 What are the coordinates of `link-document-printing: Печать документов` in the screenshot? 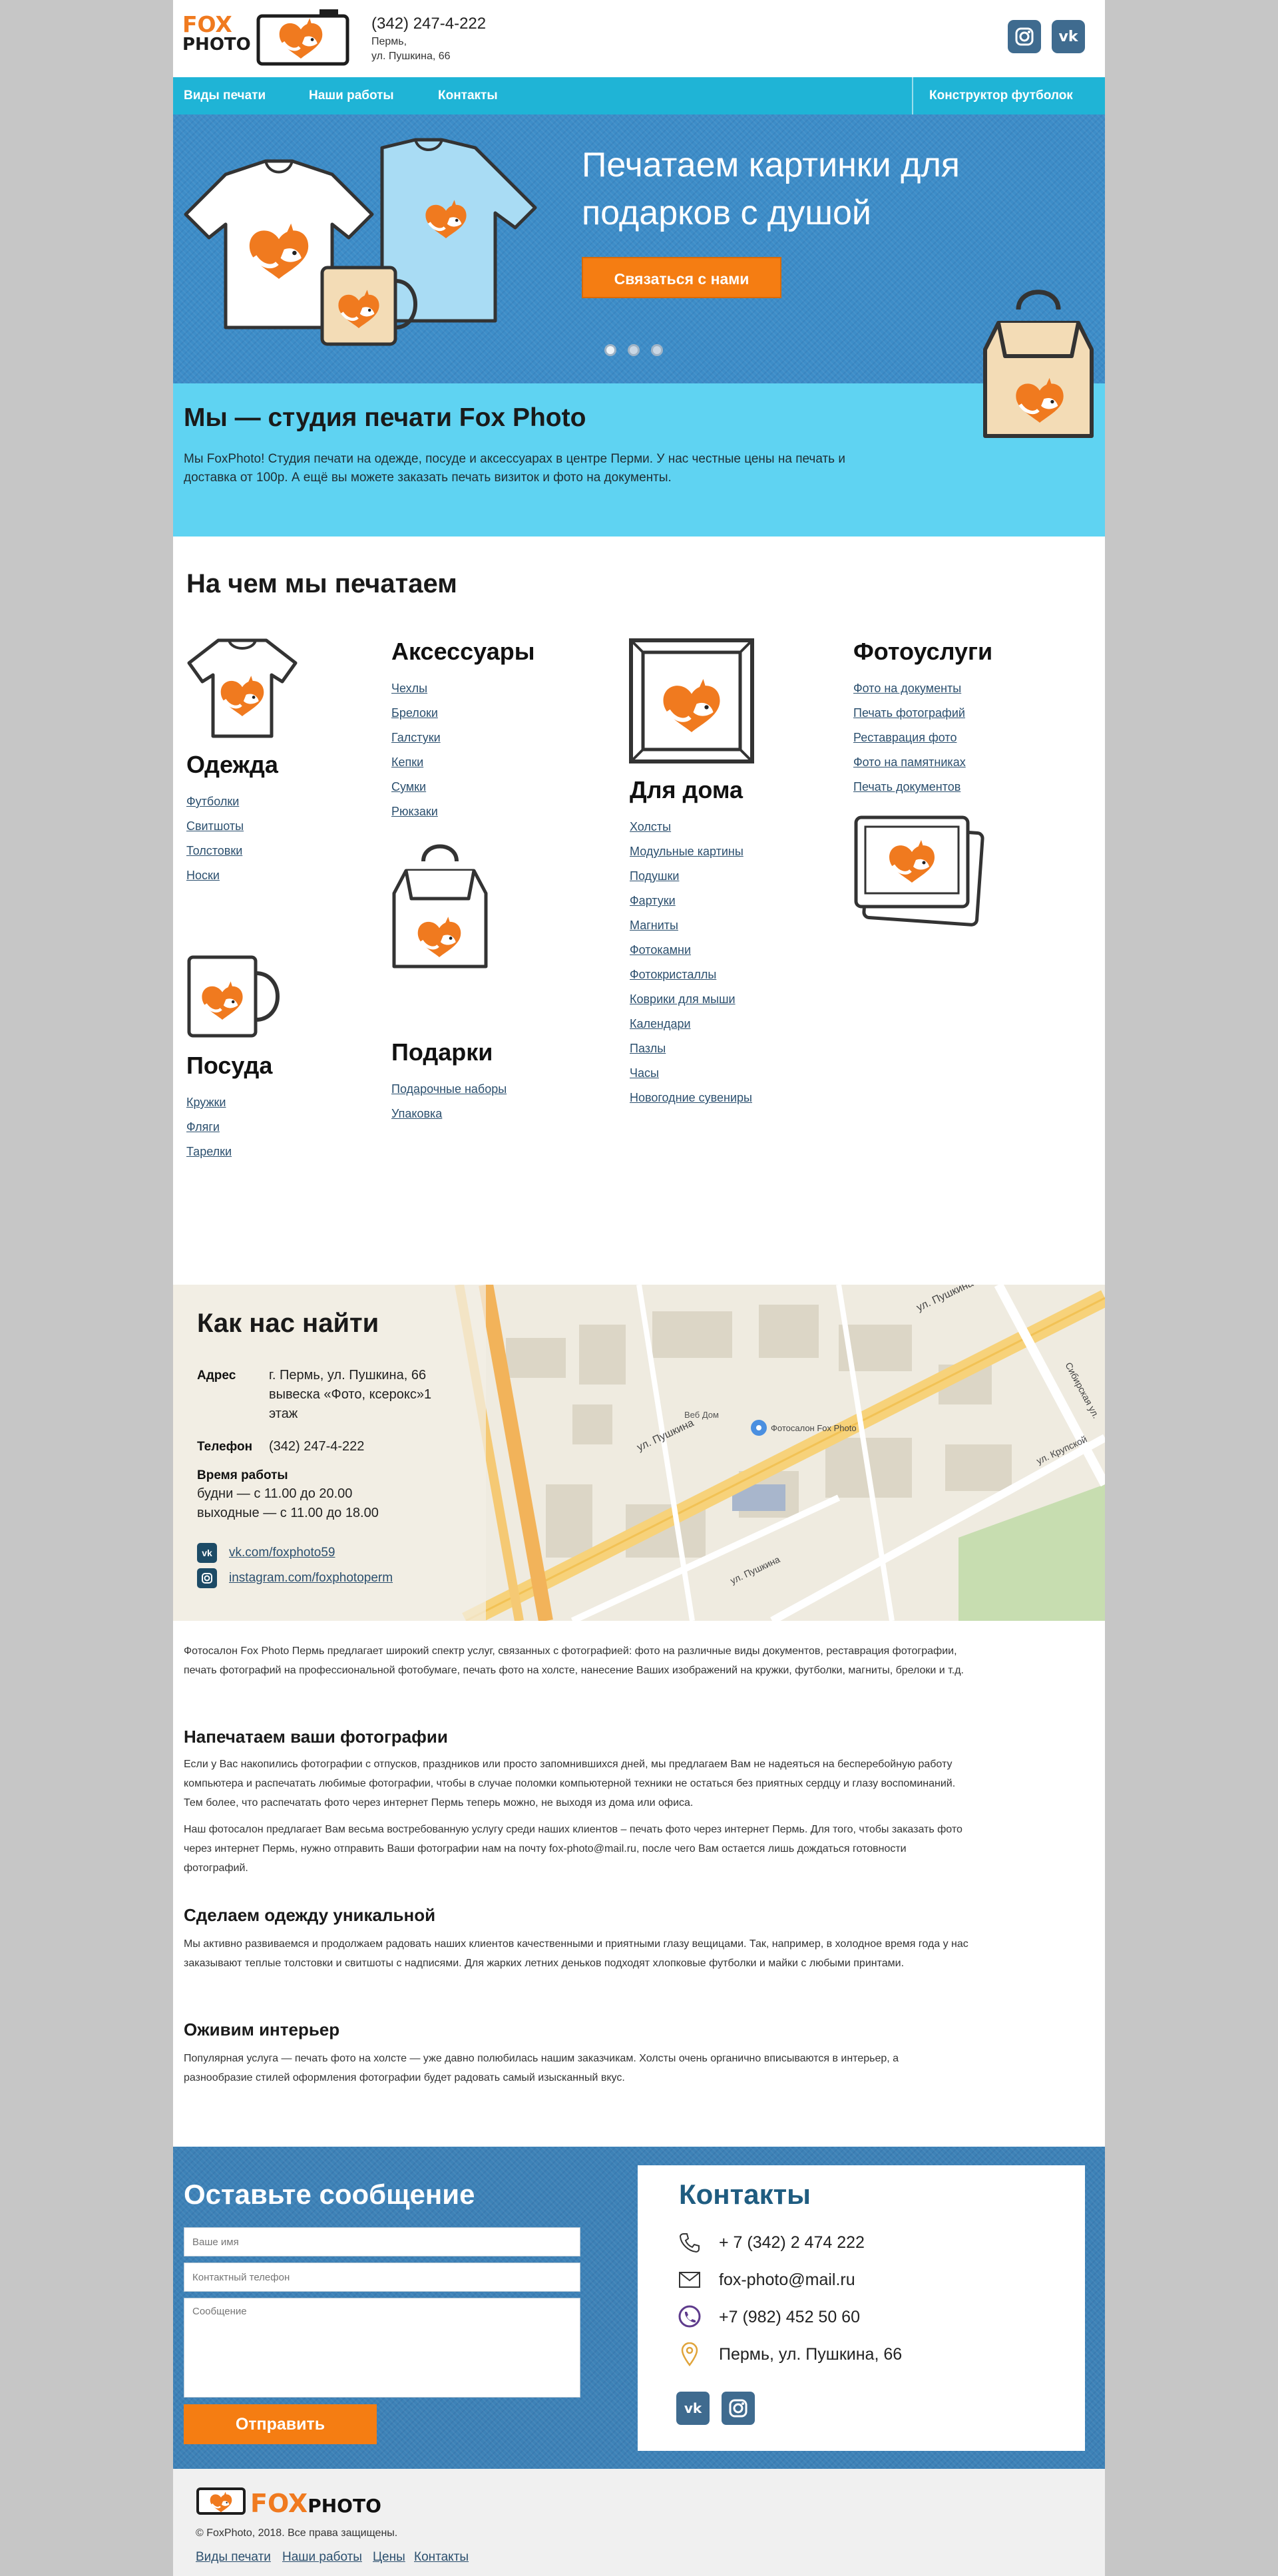 It's located at (909, 787).